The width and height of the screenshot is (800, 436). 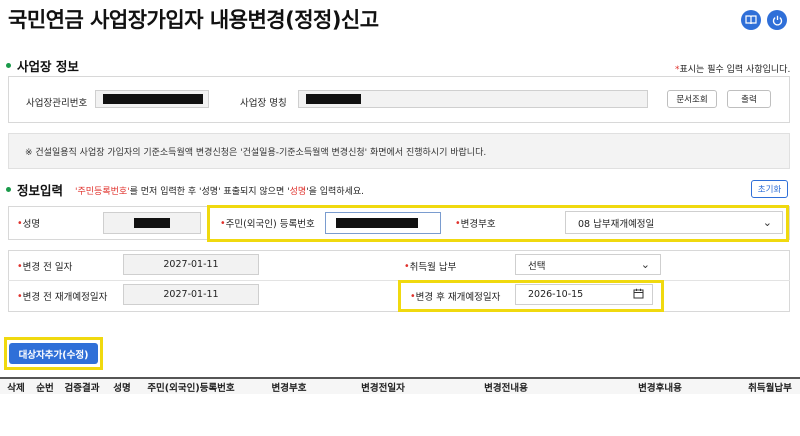 I want to click on col-before-date: 변경전일자, so click(x=383, y=388).